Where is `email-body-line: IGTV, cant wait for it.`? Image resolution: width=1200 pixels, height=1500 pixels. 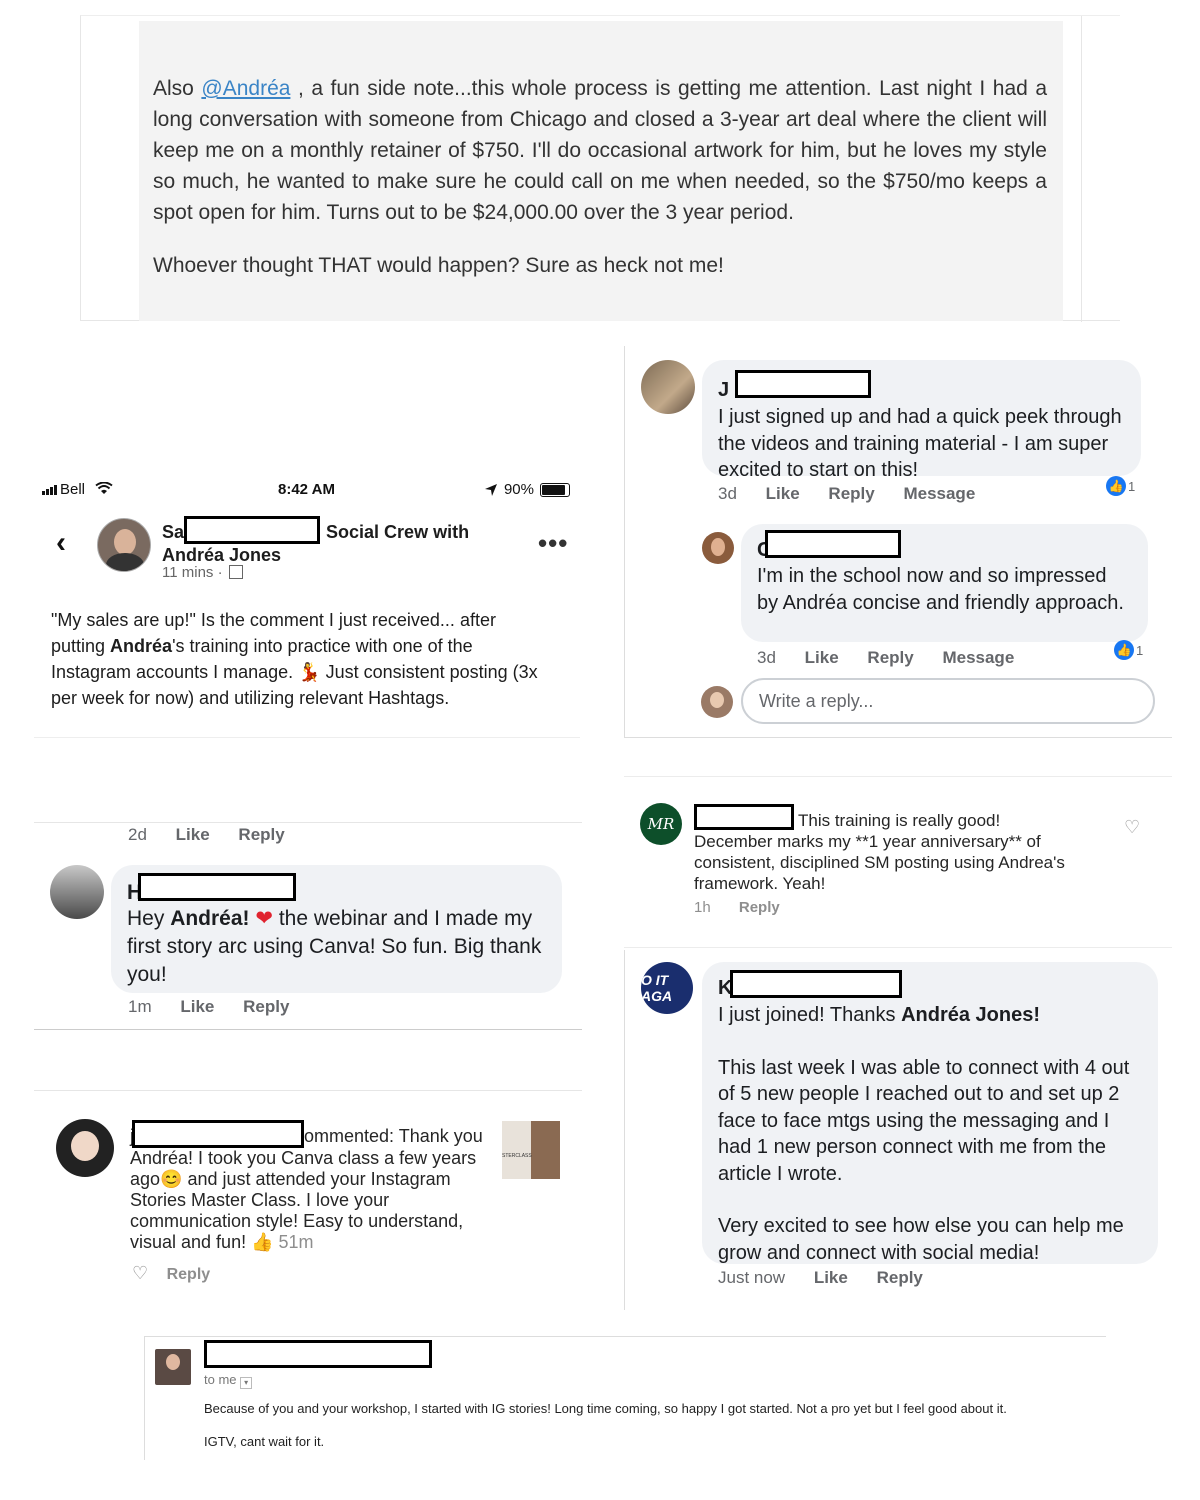
email-body-line: IGTV, cant wait for it. is located at coordinates (264, 1441).